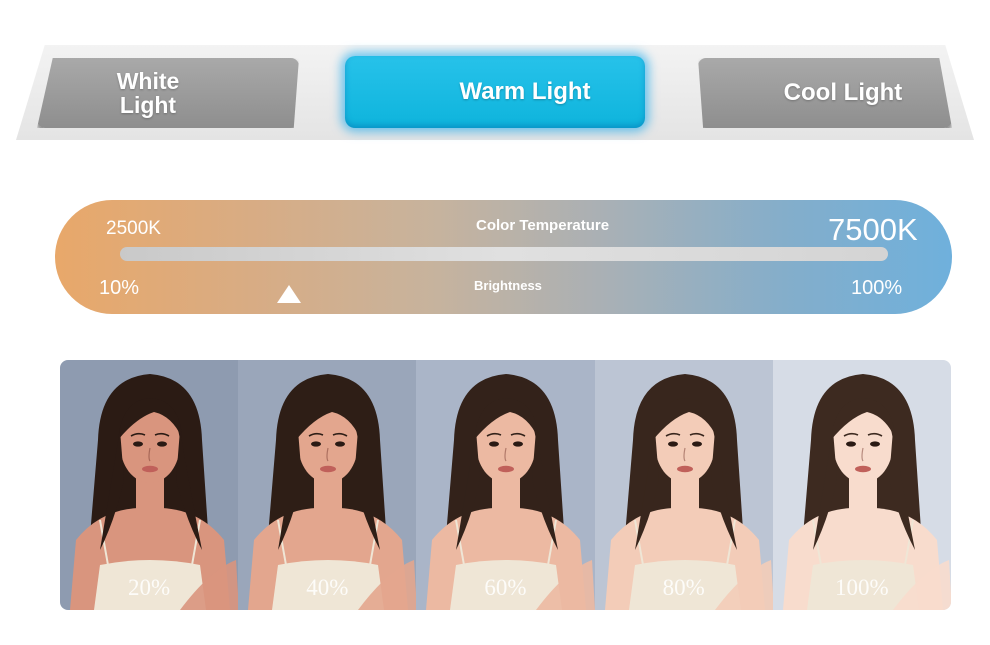  What do you see at coordinates (505, 587) in the screenshot?
I see `sample-label: 60%` at bounding box center [505, 587].